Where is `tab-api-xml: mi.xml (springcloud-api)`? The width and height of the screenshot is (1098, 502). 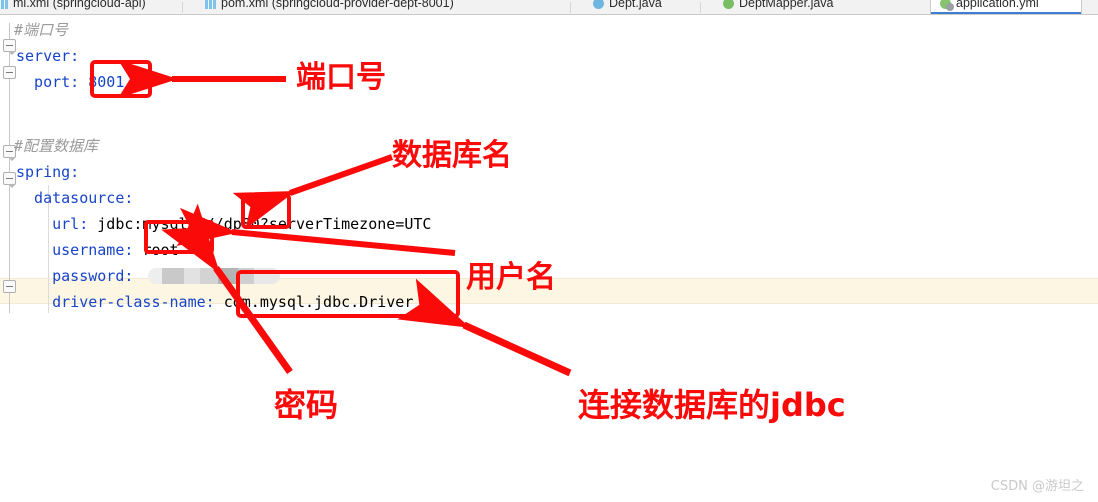 tab-api-xml: mi.xml (springcloud-api) is located at coordinates (89, 7).